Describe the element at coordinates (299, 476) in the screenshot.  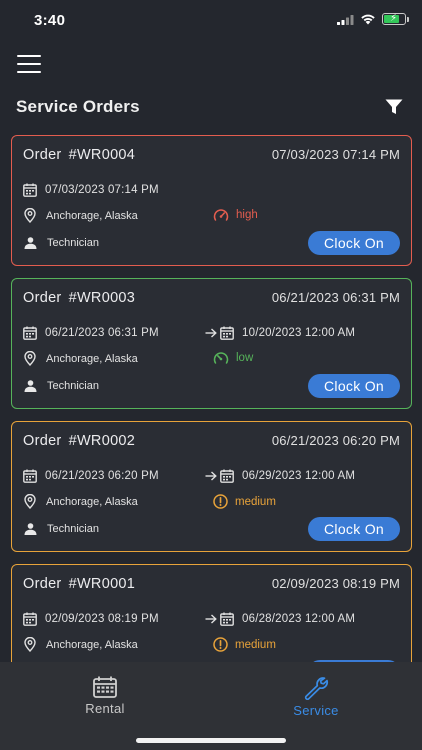
I see `order-end-date: 06/29/2023 12:00 AM` at that location.